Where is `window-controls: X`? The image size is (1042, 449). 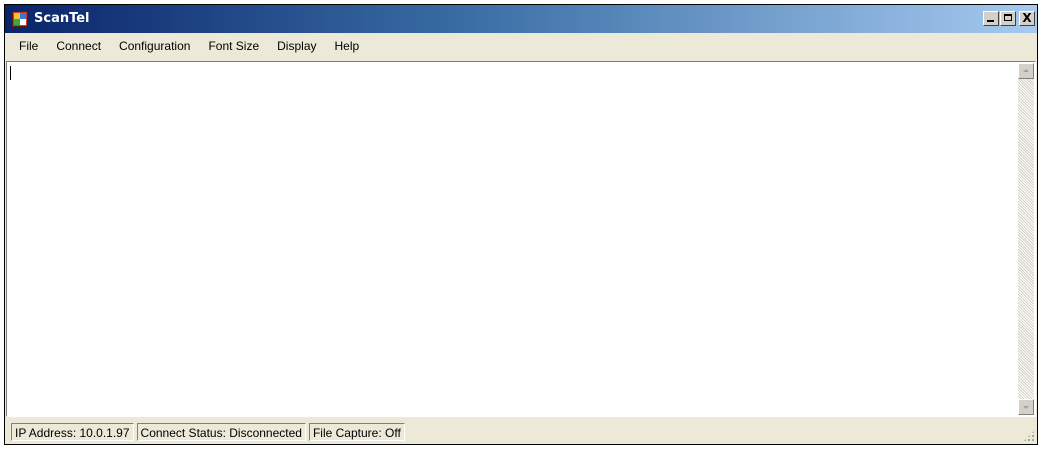 window-controls: X is located at coordinates (1009, 18).